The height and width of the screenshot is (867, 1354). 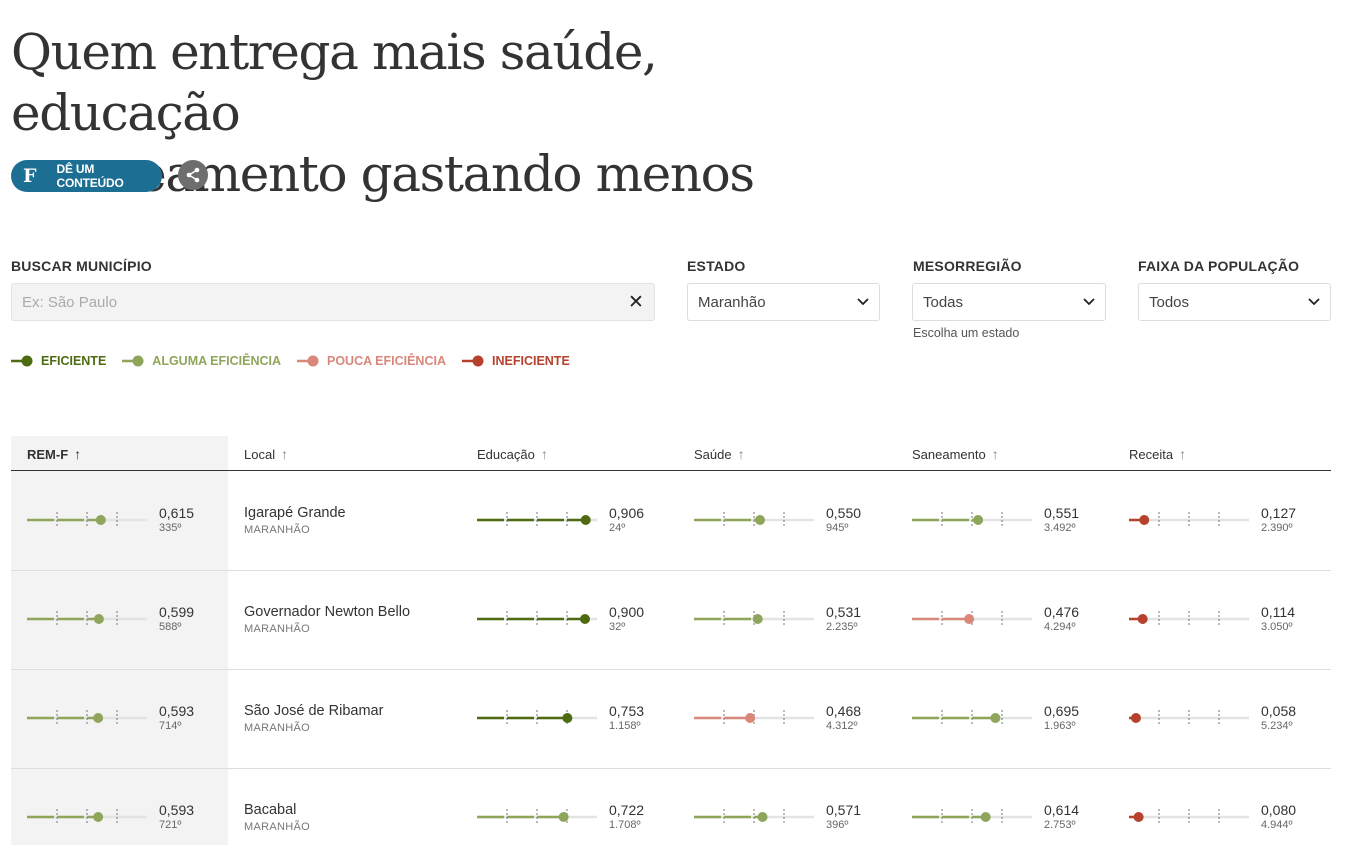 What do you see at coordinates (201, 361) in the screenshot?
I see `legend-item-alguma: ALGUMA EFICIÊNCIA` at bounding box center [201, 361].